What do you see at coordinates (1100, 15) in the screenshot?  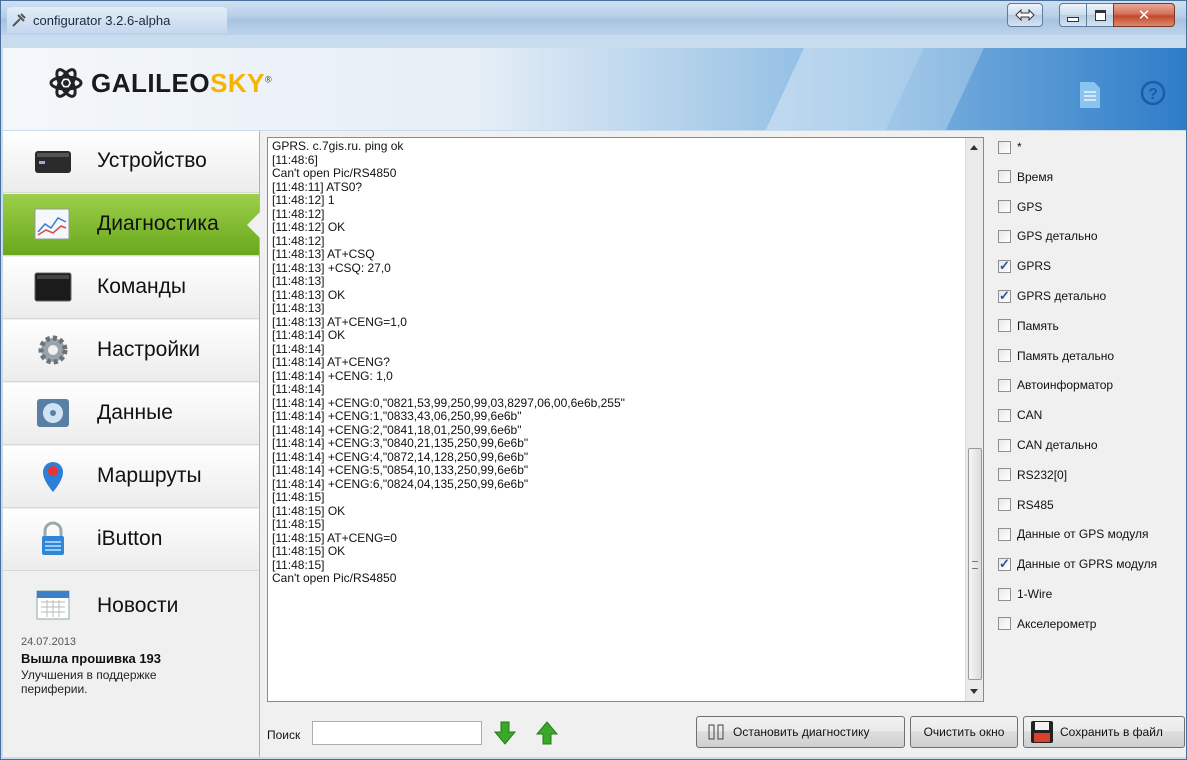 I see `maximize-button` at bounding box center [1100, 15].